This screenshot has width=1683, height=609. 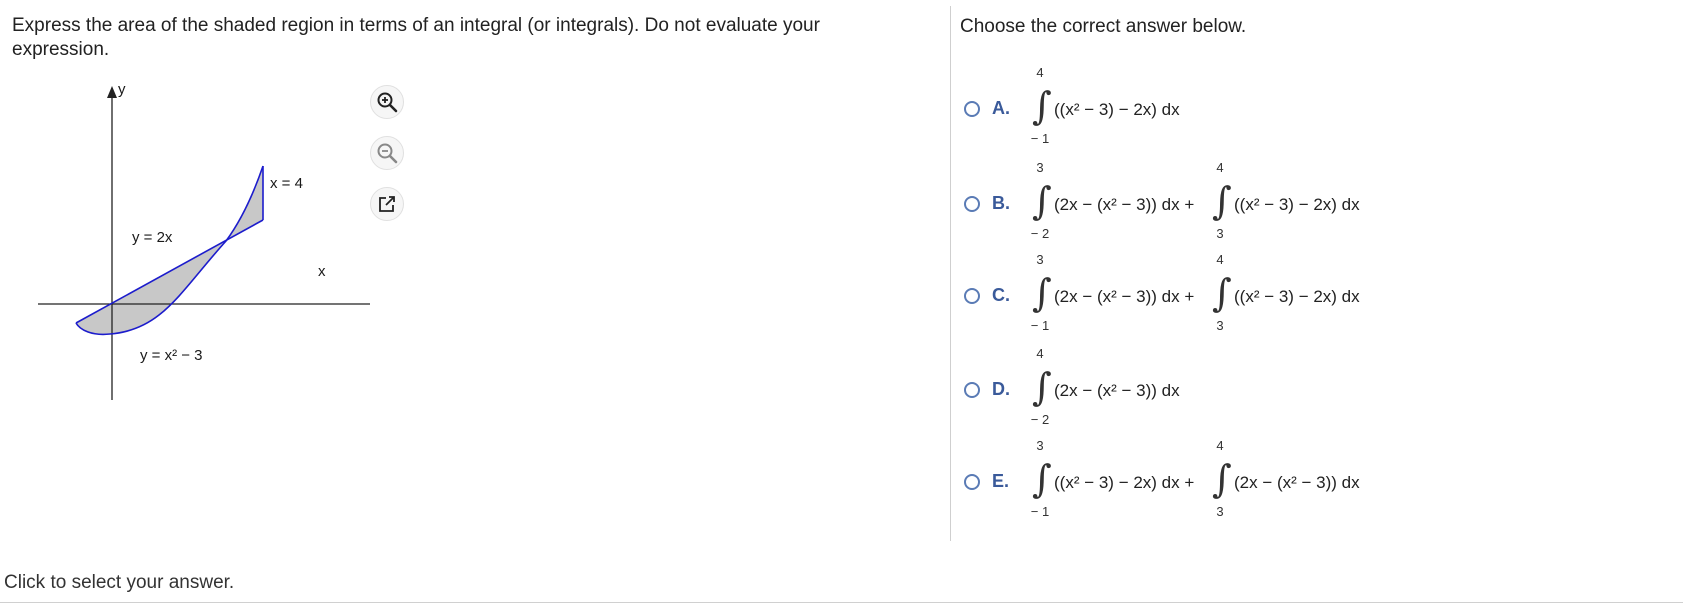 What do you see at coordinates (972, 390) in the screenshot?
I see `radio-option-d` at bounding box center [972, 390].